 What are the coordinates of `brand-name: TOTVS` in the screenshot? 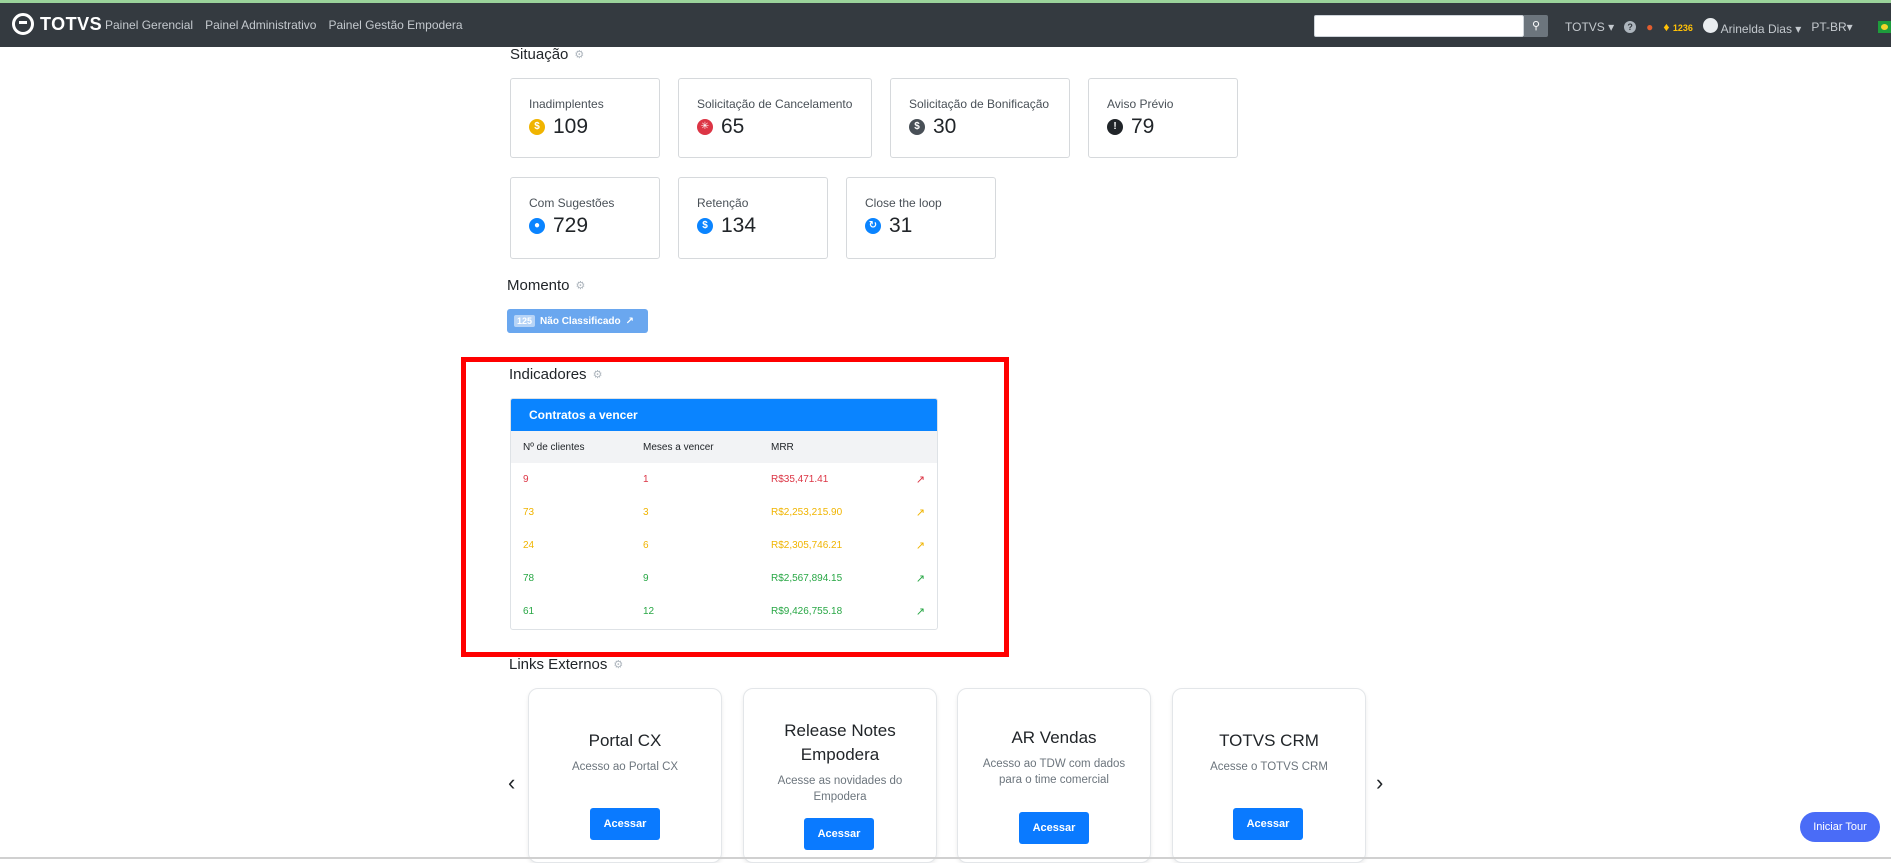 It's located at (71, 23).